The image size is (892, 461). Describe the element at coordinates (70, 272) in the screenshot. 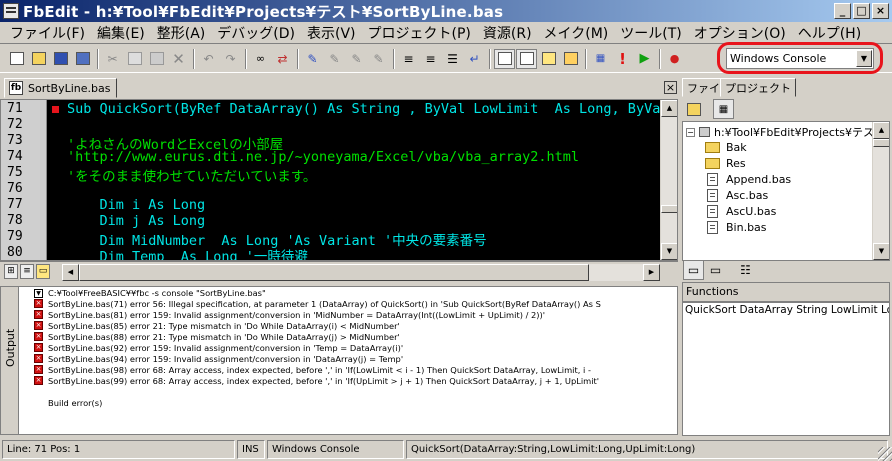

I see `scroll-left-icon: ◀` at that location.